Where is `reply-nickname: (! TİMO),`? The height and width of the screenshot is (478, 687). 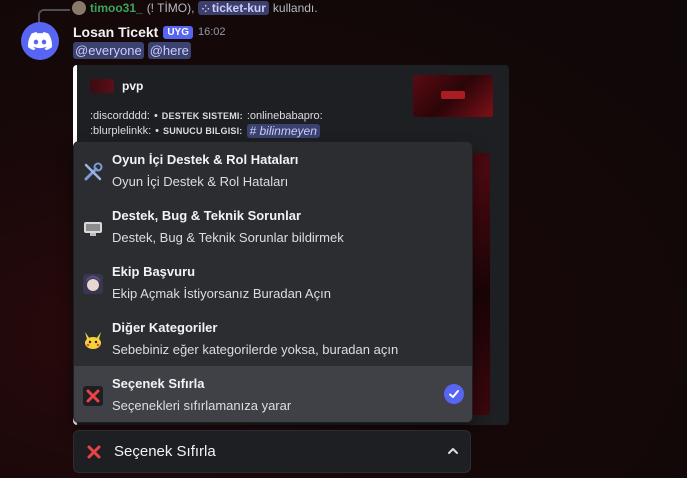
reply-nickname: (! TİMO), is located at coordinates (170, 8).